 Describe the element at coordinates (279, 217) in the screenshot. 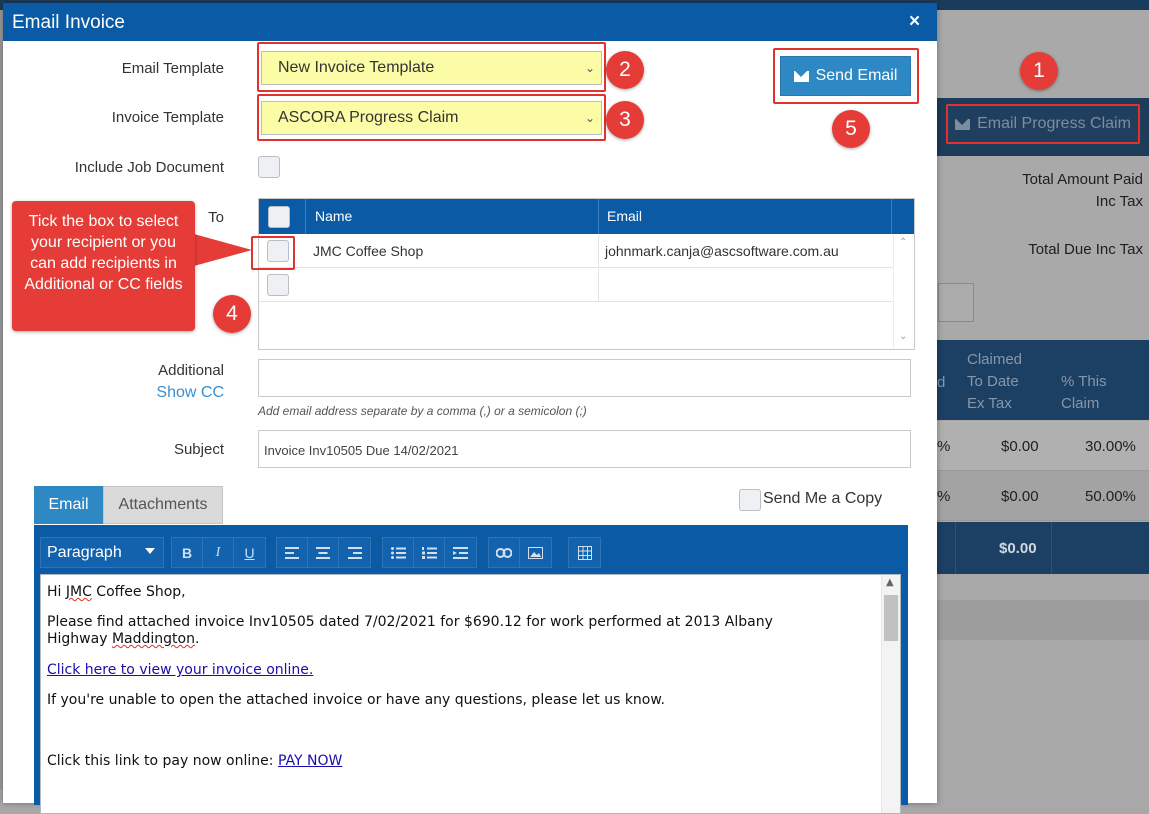

I see `select-all-checkbox` at that location.